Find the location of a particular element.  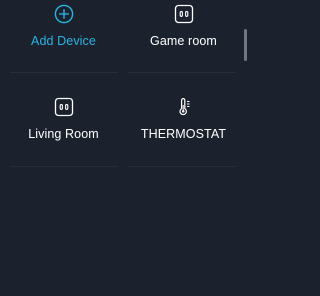

device-label-thermostat: THERMOSTAT is located at coordinates (183, 134).